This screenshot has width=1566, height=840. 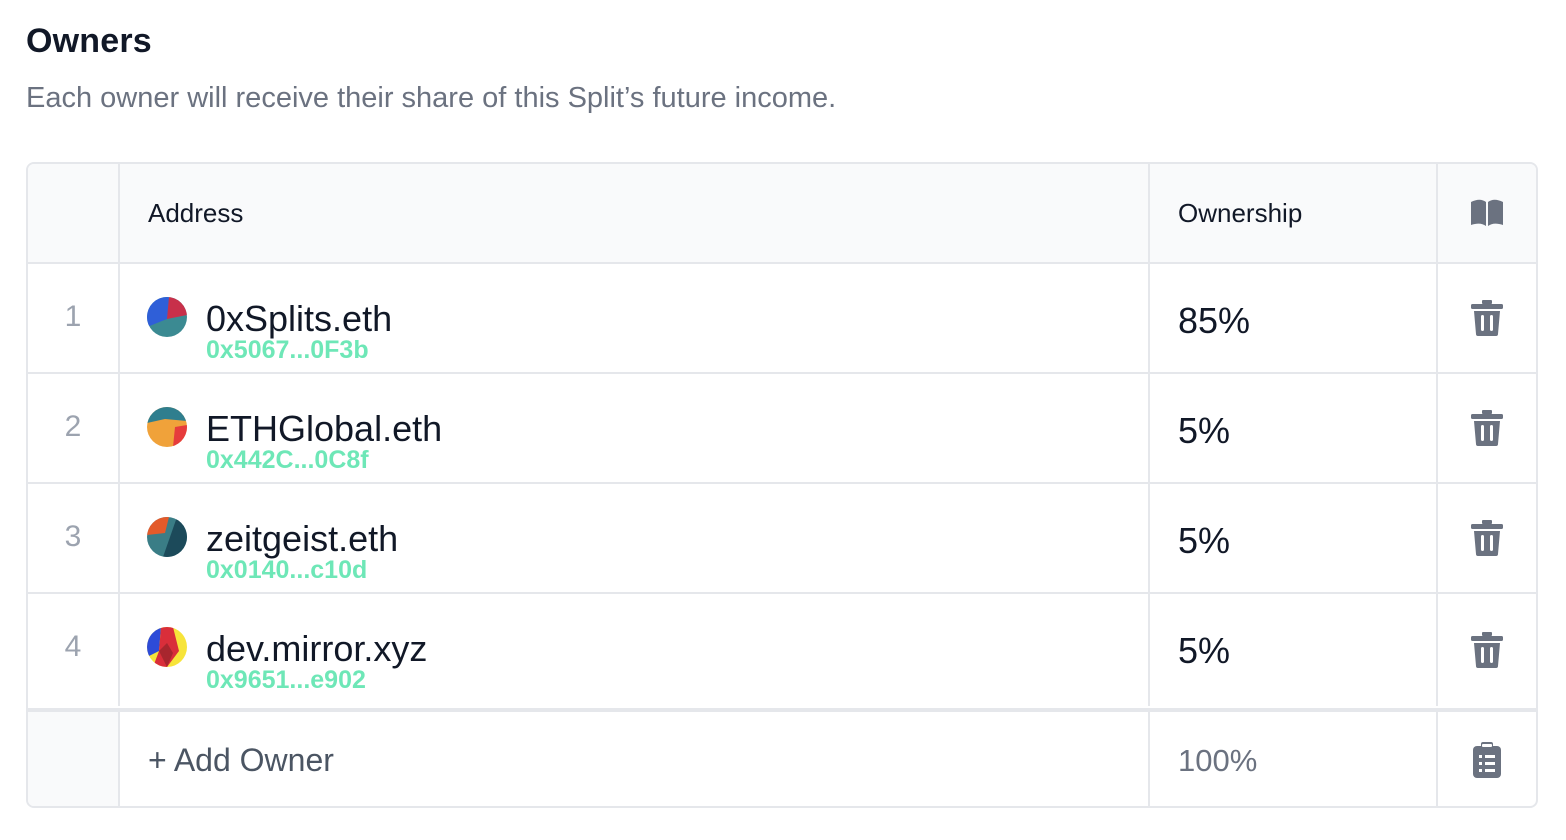 What do you see at coordinates (1218, 760) in the screenshot?
I see `ownership-total: 100%` at bounding box center [1218, 760].